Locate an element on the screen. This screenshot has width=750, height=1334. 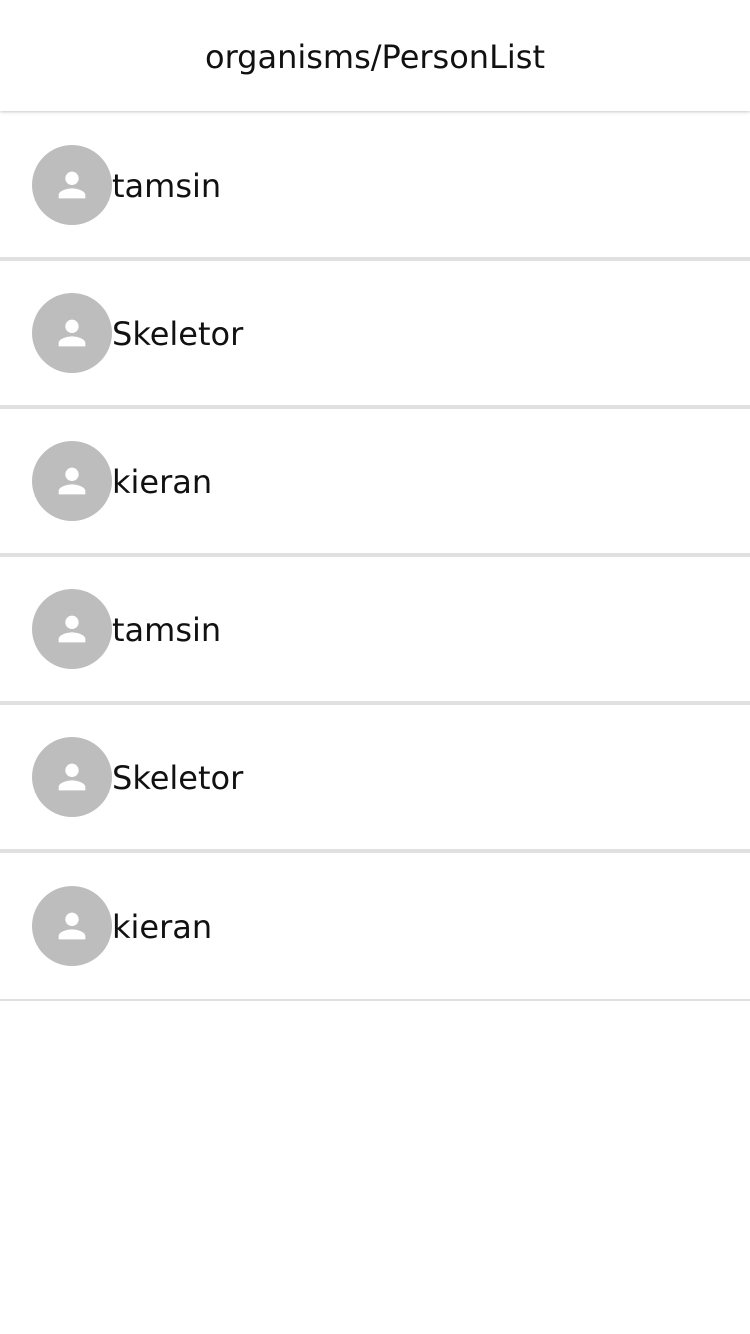
page-header: organisms/PersonList is located at coordinates (375, 55).